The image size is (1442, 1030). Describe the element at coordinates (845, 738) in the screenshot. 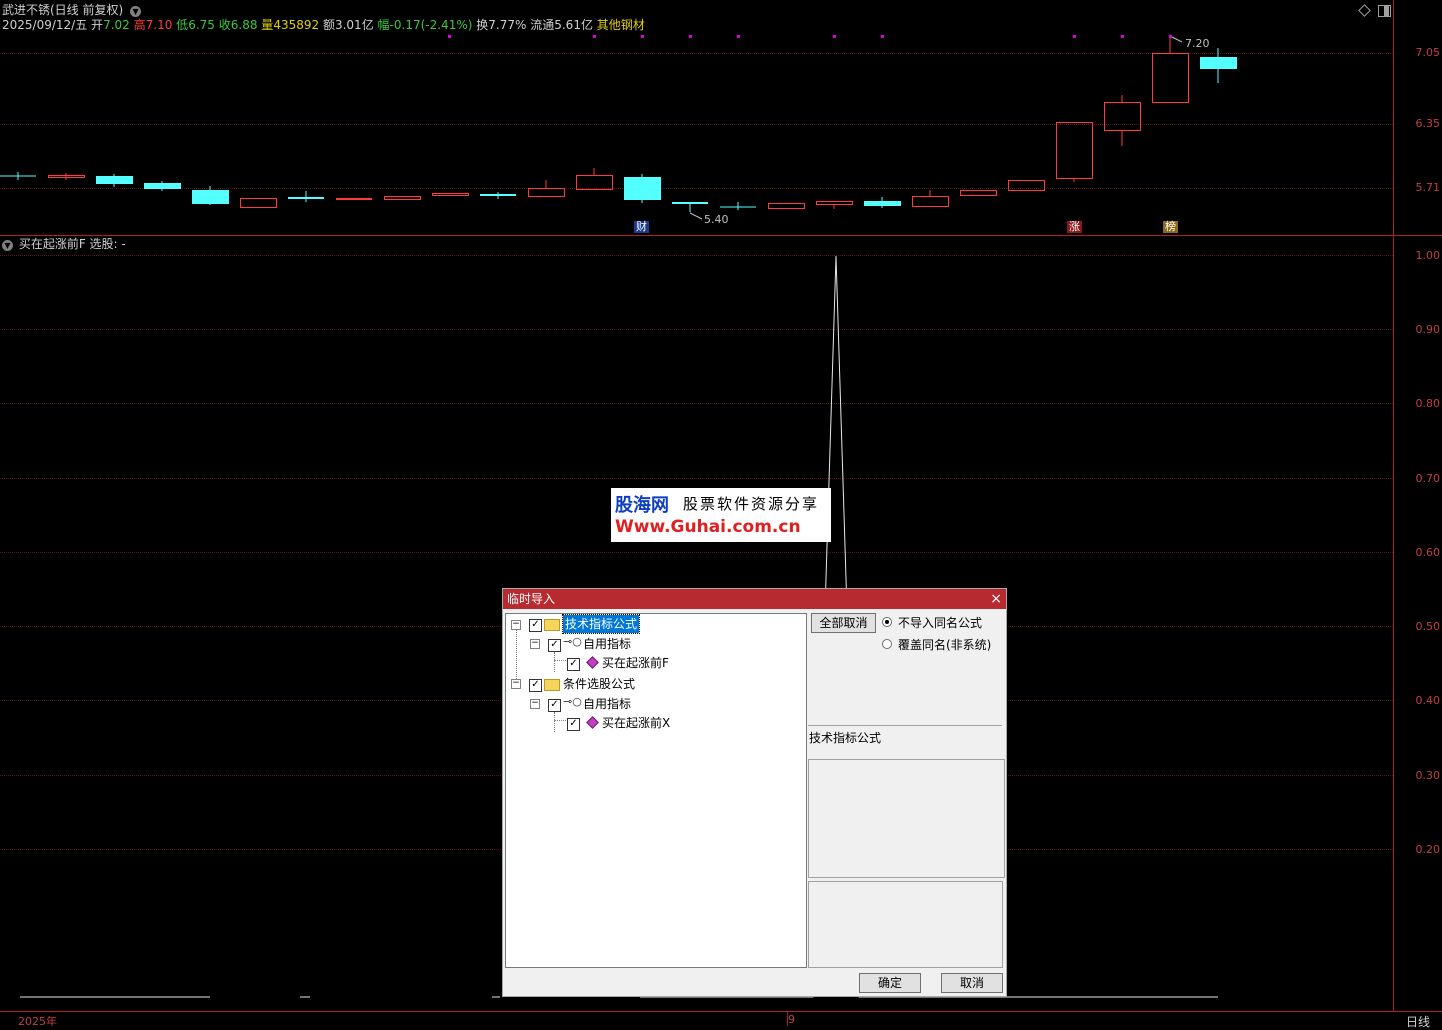

I see `info-label: 技术指标公式` at that location.